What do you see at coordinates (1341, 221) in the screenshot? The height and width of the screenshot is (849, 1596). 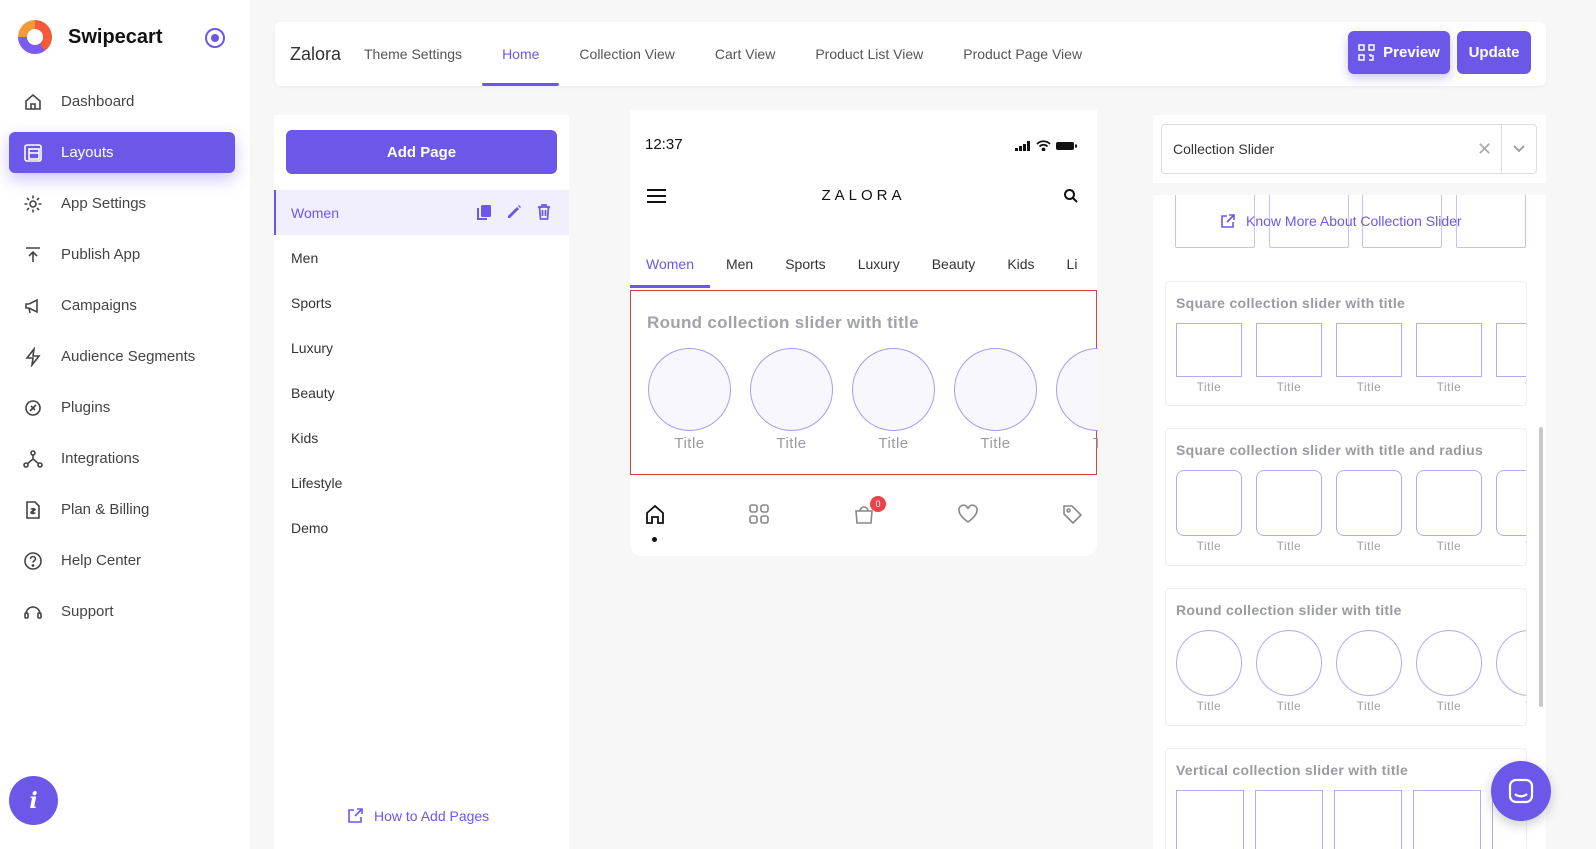 I see `know-more-link: Know More About Collection Slider` at bounding box center [1341, 221].